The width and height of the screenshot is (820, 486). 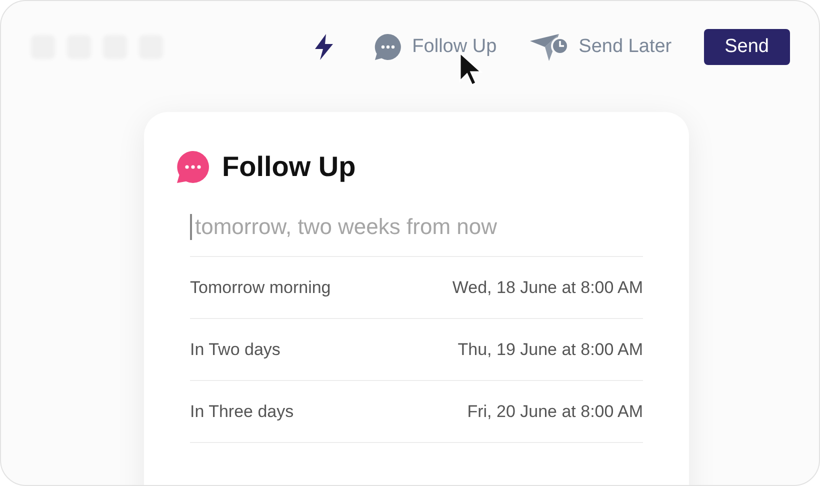 What do you see at coordinates (260, 288) in the screenshot?
I see `option-label: Tomorrow morning` at bounding box center [260, 288].